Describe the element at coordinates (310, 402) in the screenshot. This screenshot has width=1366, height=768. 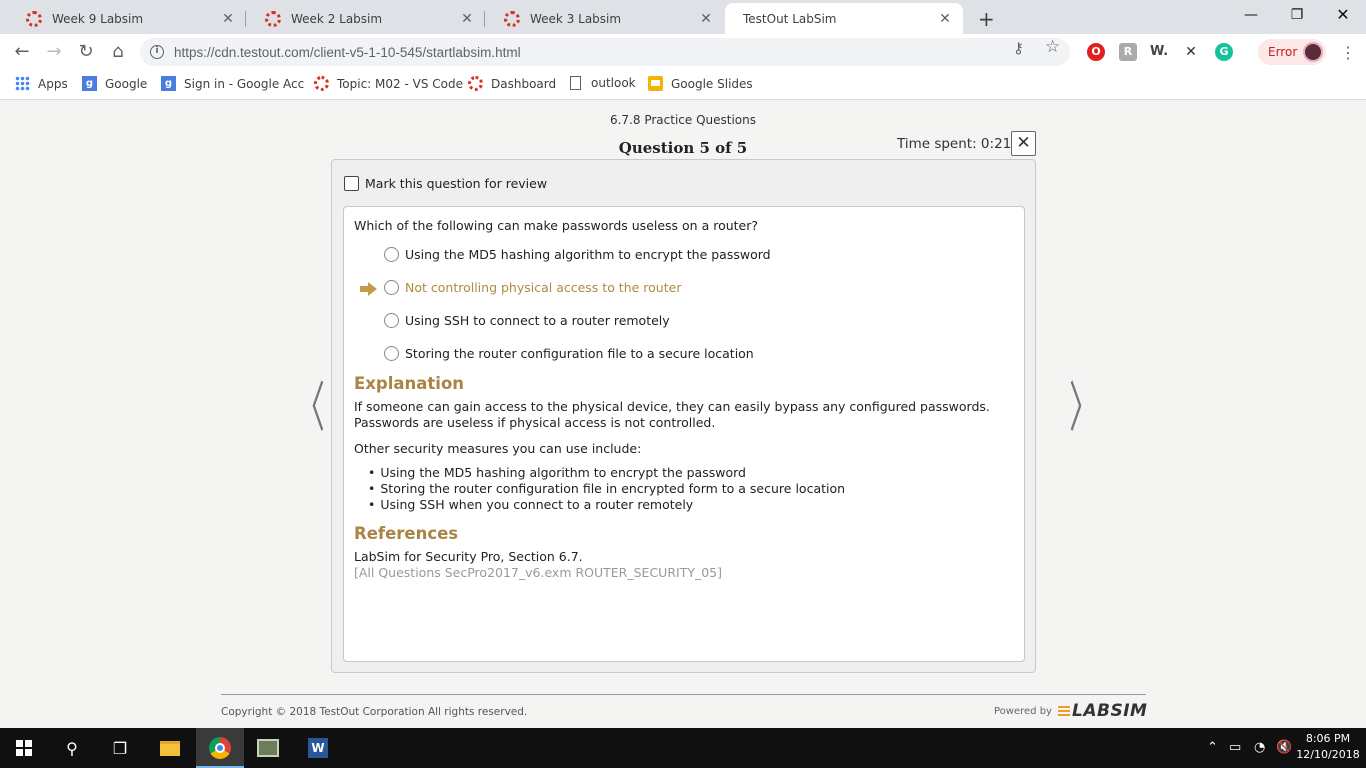
I see `previous-question-chevron-icon: 〈` at that location.